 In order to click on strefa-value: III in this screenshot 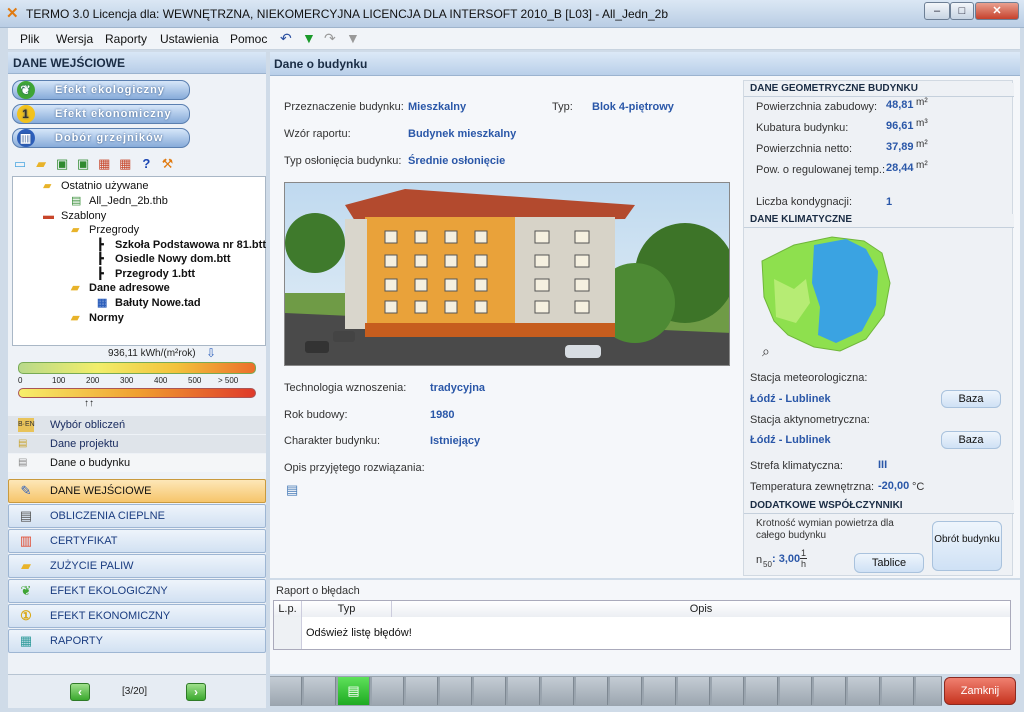, I will do `click(883, 465)`.